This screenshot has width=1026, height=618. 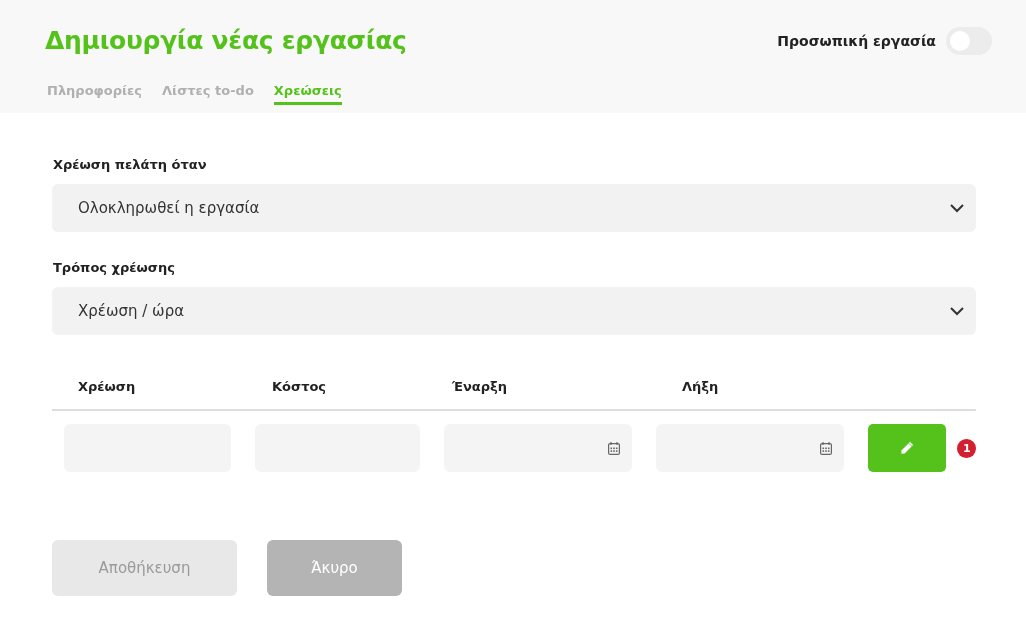 What do you see at coordinates (226, 40) in the screenshot?
I see `page-title: Δημιουργία νέας εργασίας` at bounding box center [226, 40].